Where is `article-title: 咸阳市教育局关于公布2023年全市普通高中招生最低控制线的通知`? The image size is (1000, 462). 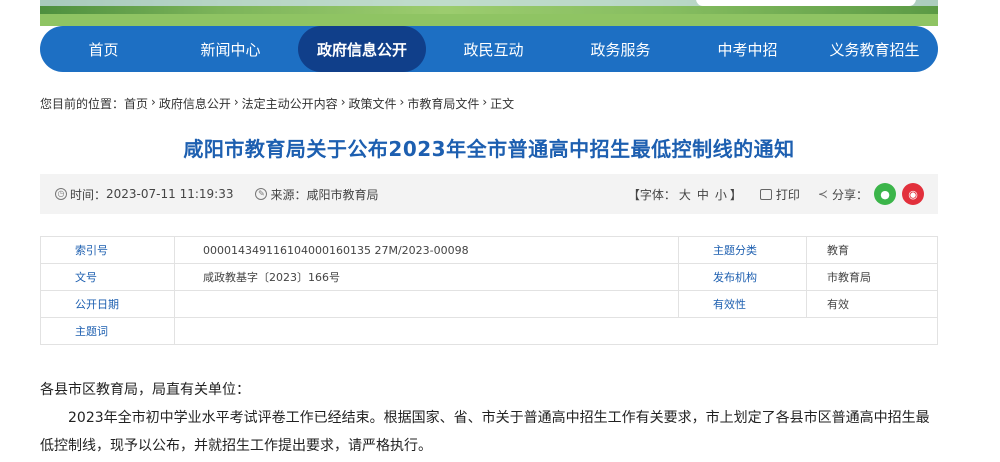
article-title: 咸阳市教育局关于公布2023年全市普通高中招生最低控制线的通知 is located at coordinates (489, 149).